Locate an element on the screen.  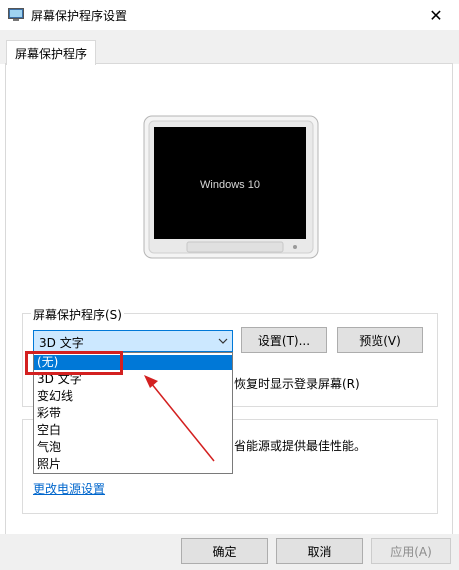
tab-label: 屏幕保护程序 is located at coordinates (50, 53).